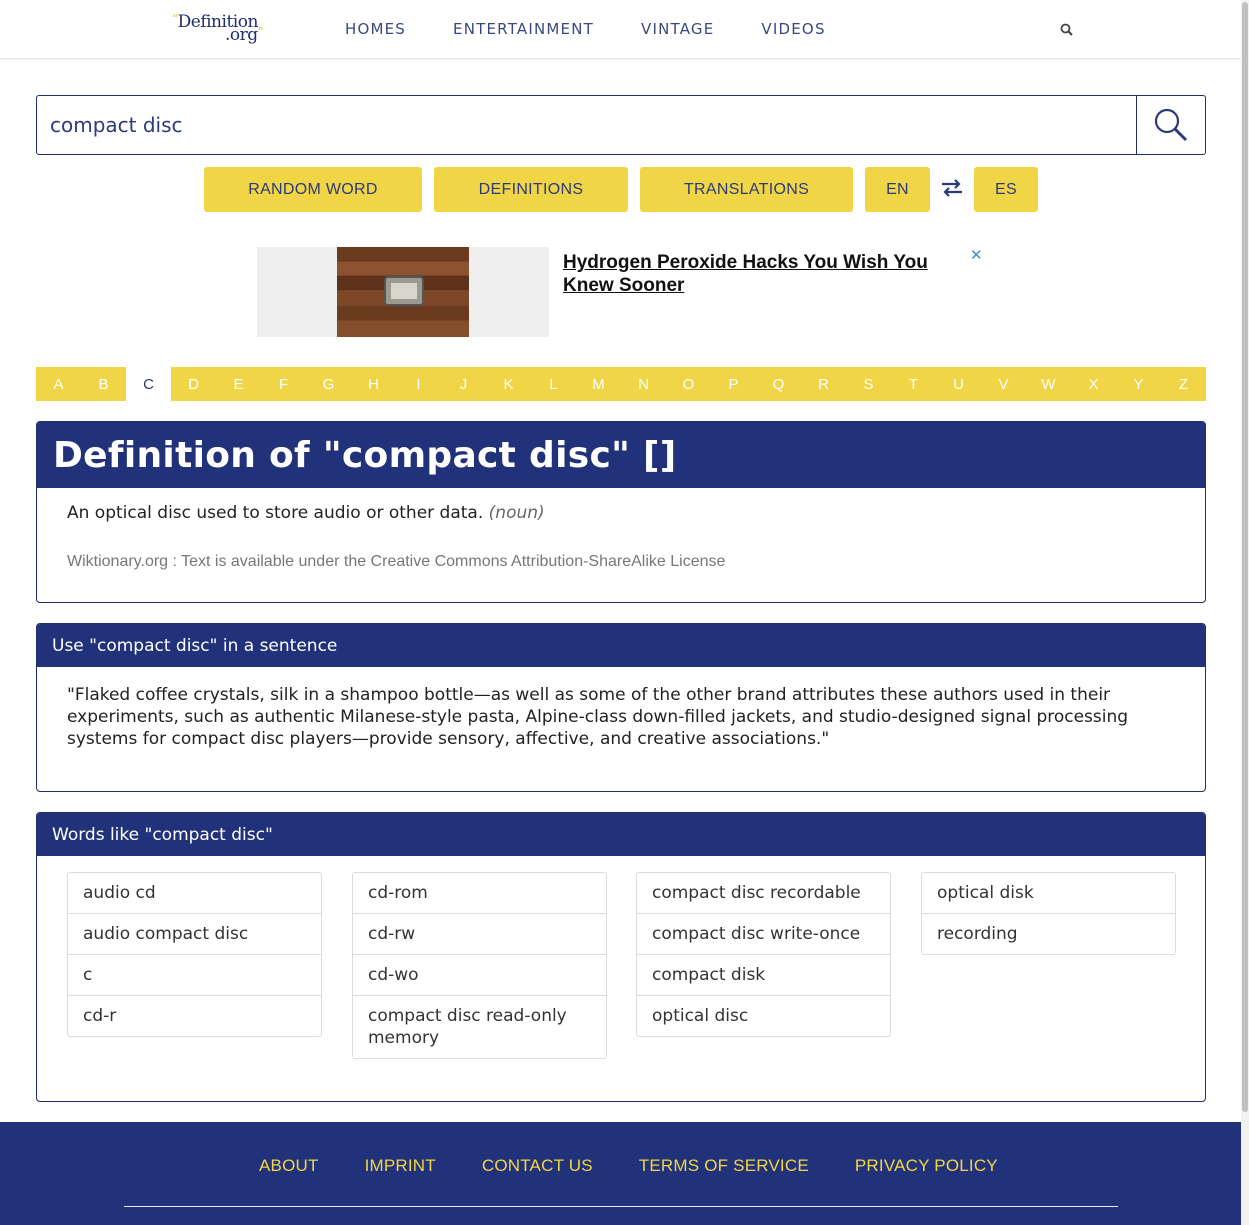  I want to click on letter-link-d: D, so click(193, 384).